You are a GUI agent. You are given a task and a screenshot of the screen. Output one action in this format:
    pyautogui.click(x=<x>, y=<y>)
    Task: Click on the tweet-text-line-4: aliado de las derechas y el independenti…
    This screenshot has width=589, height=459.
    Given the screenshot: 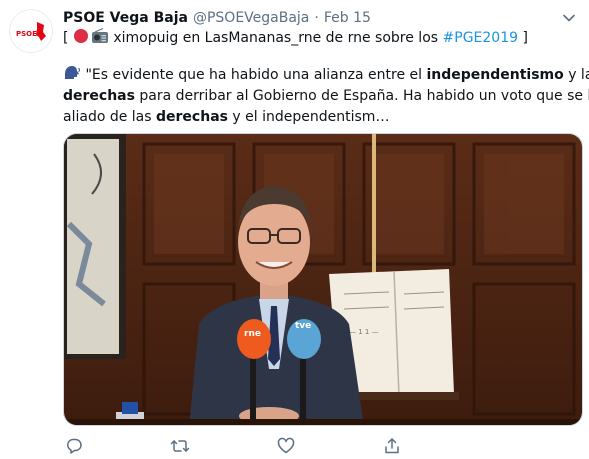 What is the action you would take?
    pyautogui.click(x=323, y=117)
    